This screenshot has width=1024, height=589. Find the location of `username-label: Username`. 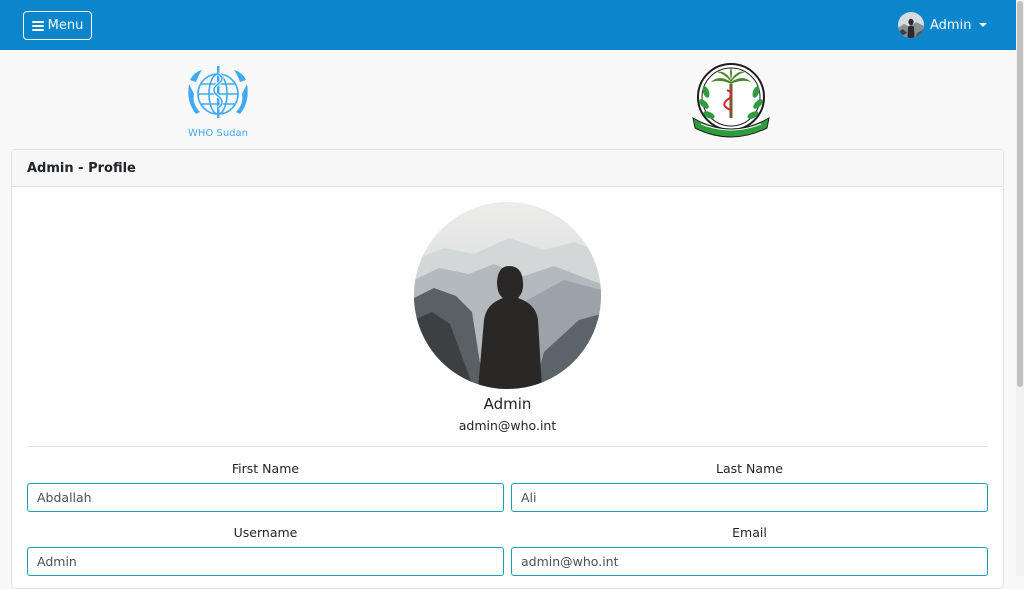

username-label: Username is located at coordinates (265, 532).